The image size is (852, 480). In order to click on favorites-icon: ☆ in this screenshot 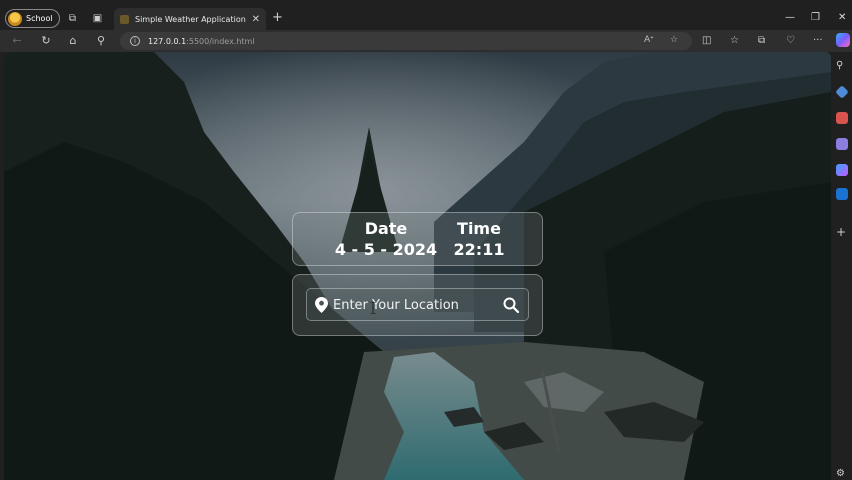, I will do `click(734, 41)`.